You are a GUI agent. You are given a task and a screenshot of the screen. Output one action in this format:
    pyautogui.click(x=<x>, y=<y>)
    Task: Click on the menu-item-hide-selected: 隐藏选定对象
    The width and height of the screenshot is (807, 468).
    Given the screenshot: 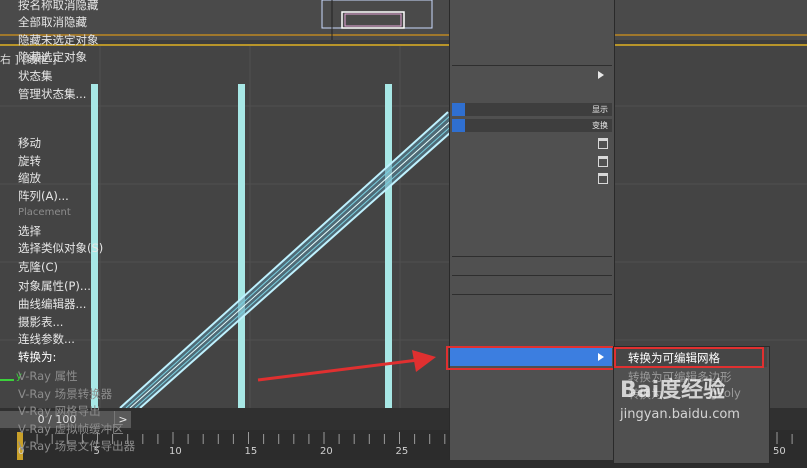 What is the action you would take?
    pyautogui.click(x=52, y=57)
    